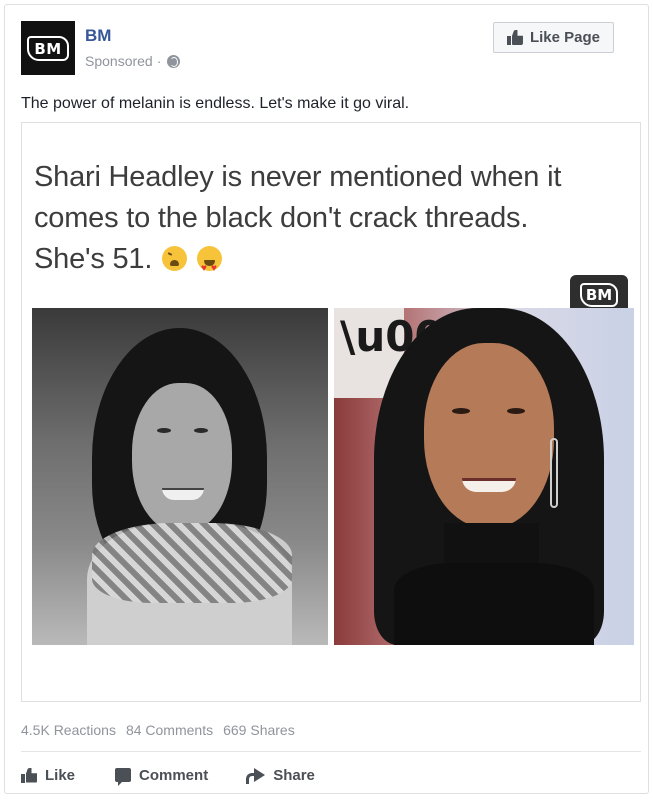 This screenshot has height=800, width=653. I want to click on comment-button: Comment, so click(162, 776).